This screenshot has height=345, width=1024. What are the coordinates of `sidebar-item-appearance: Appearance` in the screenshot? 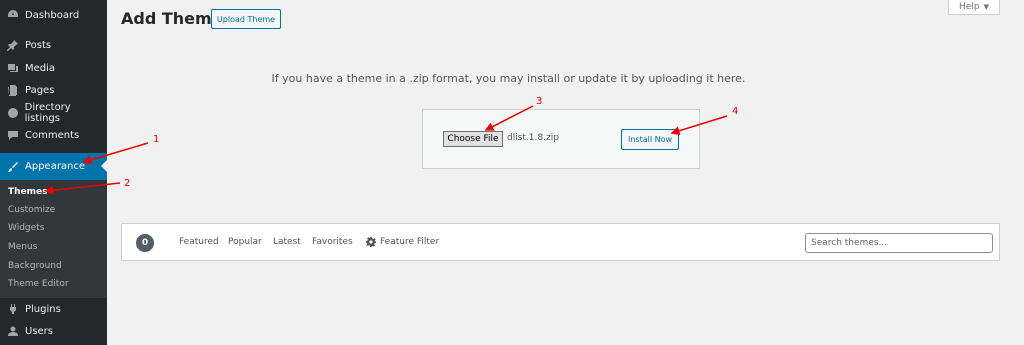 It's located at (53, 166).